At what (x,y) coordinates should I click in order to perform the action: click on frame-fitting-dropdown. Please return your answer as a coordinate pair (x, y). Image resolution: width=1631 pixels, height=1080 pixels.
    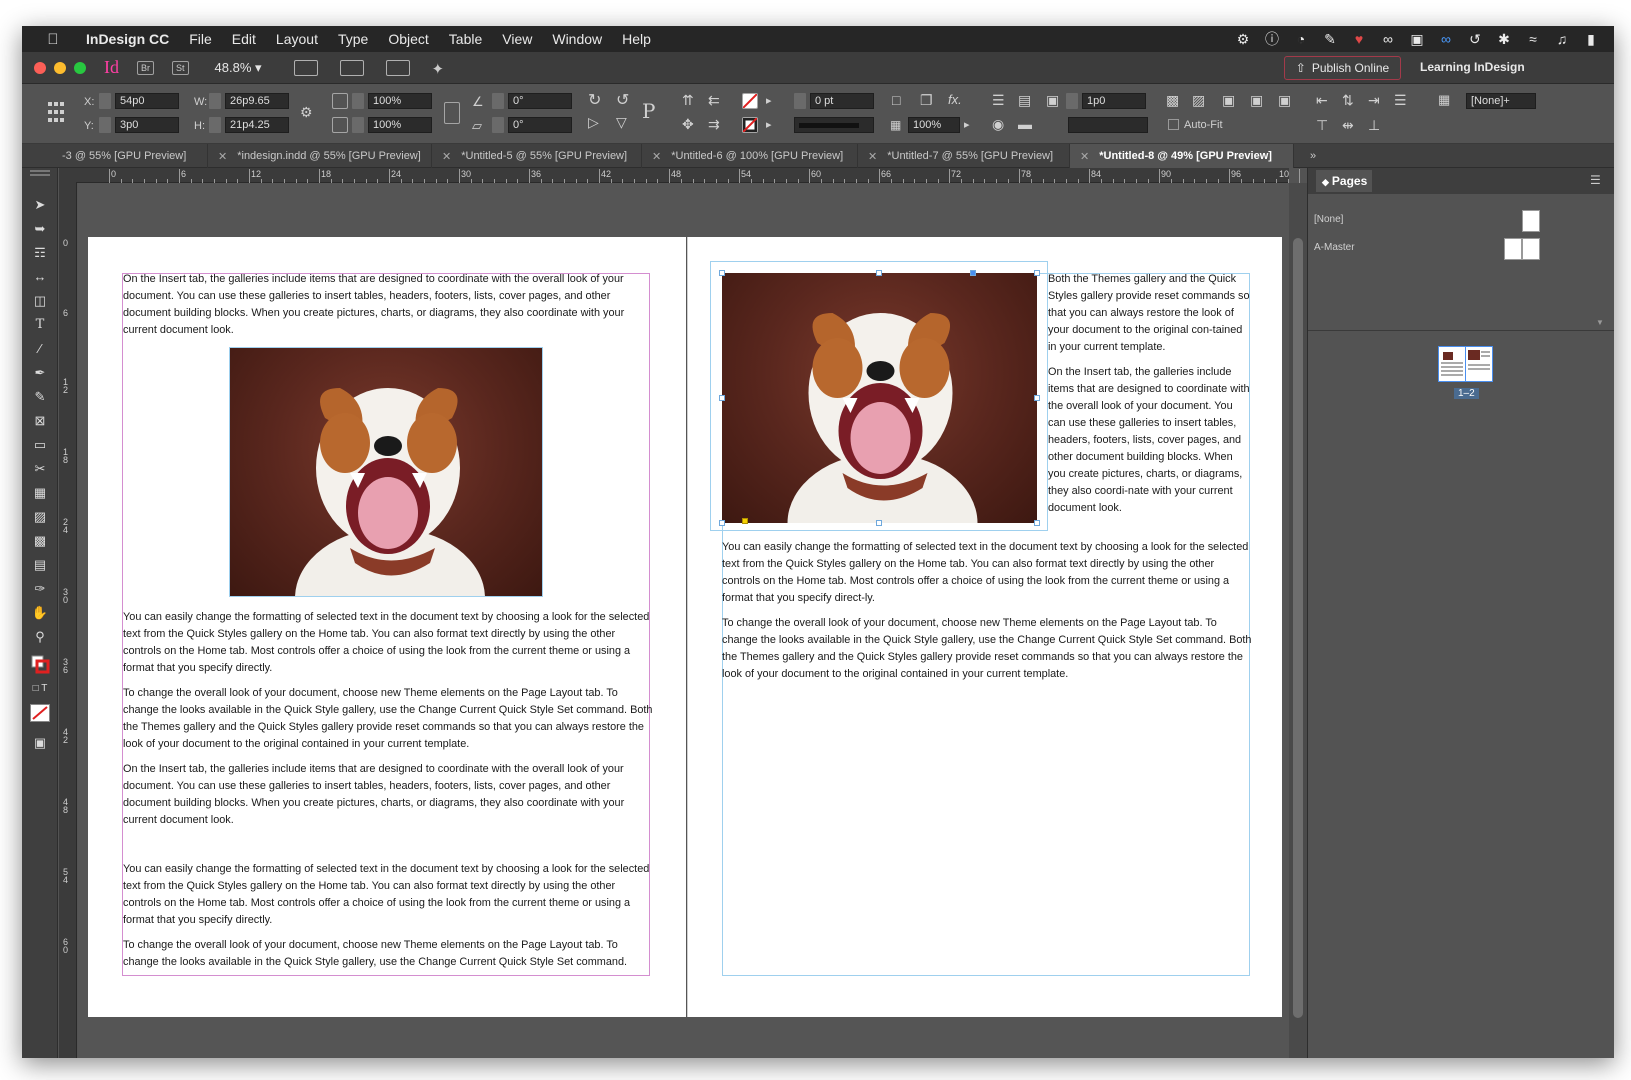
    Looking at the image, I should click on (1108, 125).